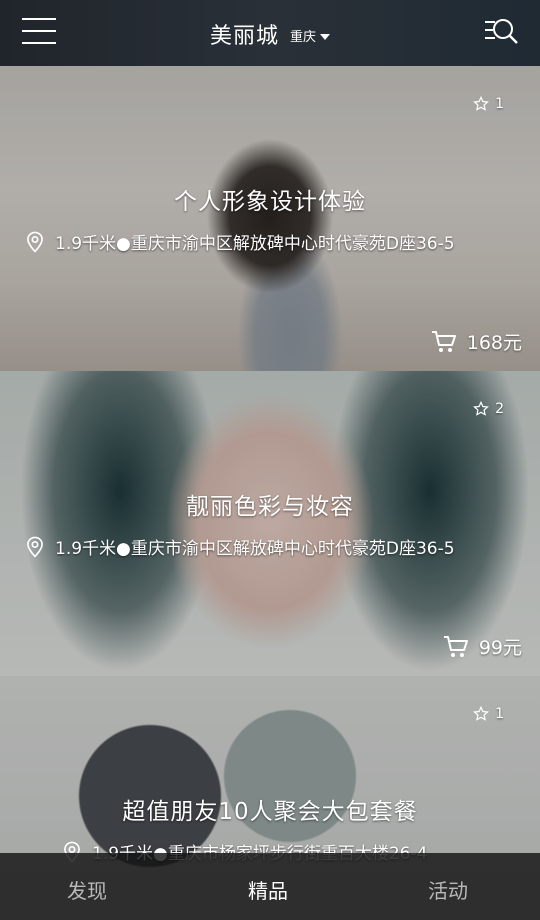  What do you see at coordinates (87, 889) in the screenshot?
I see `tab-discover: 发现` at bounding box center [87, 889].